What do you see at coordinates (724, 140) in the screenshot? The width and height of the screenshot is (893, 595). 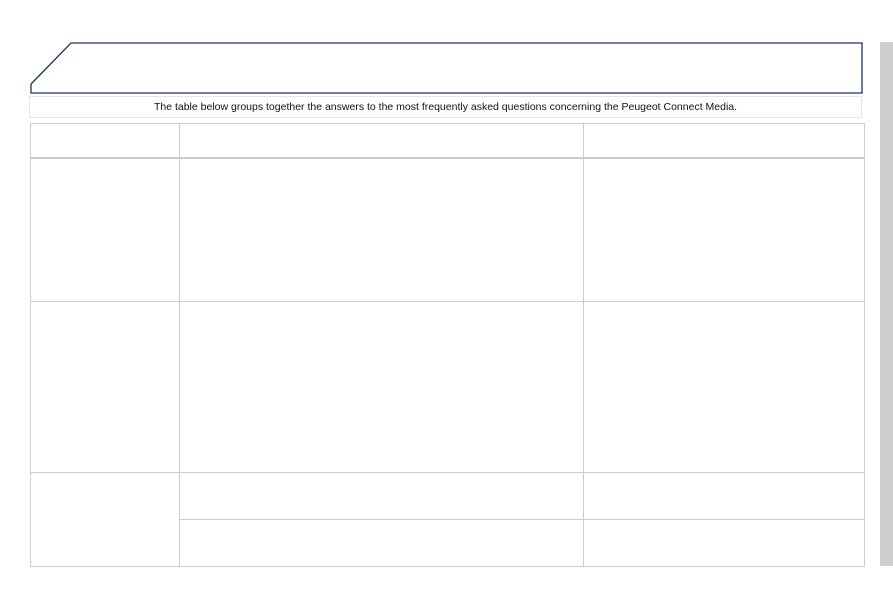 I see `header-solution` at bounding box center [724, 140].